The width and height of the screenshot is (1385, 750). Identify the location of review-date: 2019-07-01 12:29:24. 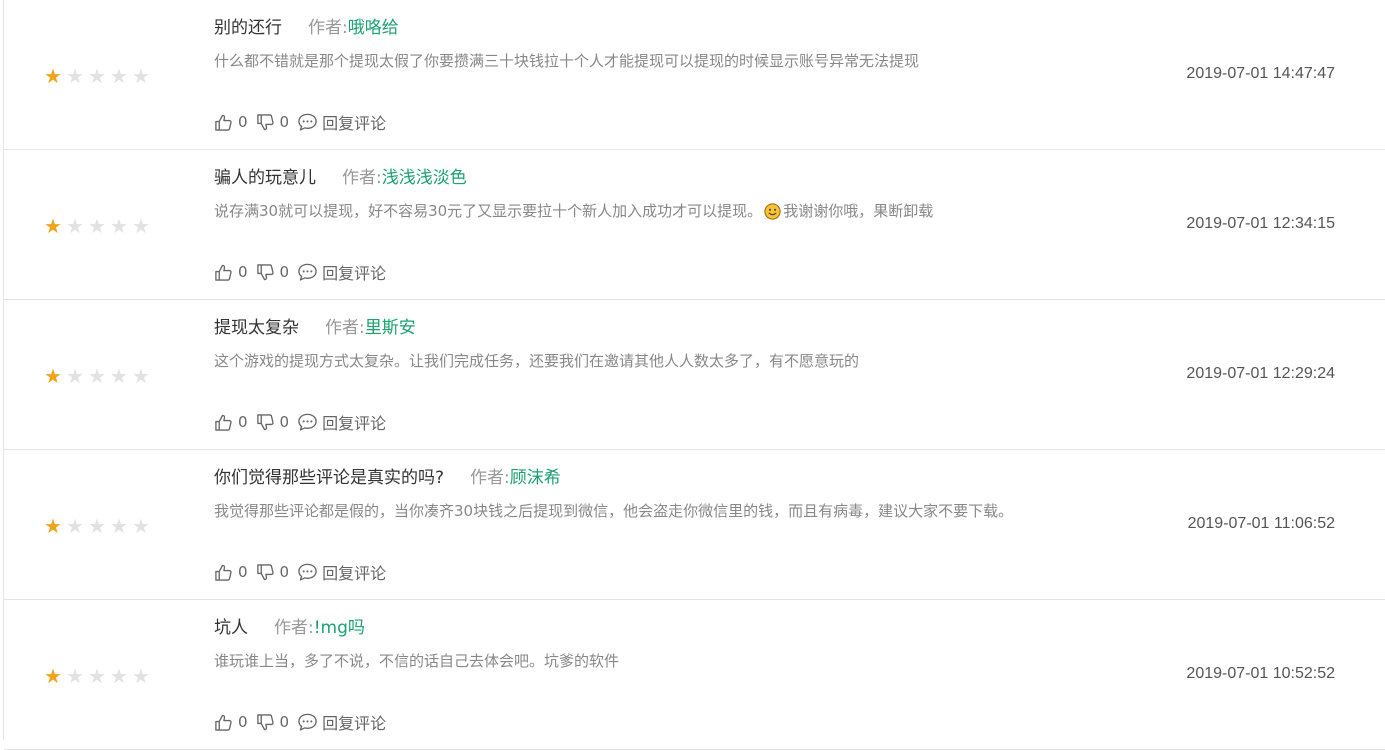
(1260, 373).